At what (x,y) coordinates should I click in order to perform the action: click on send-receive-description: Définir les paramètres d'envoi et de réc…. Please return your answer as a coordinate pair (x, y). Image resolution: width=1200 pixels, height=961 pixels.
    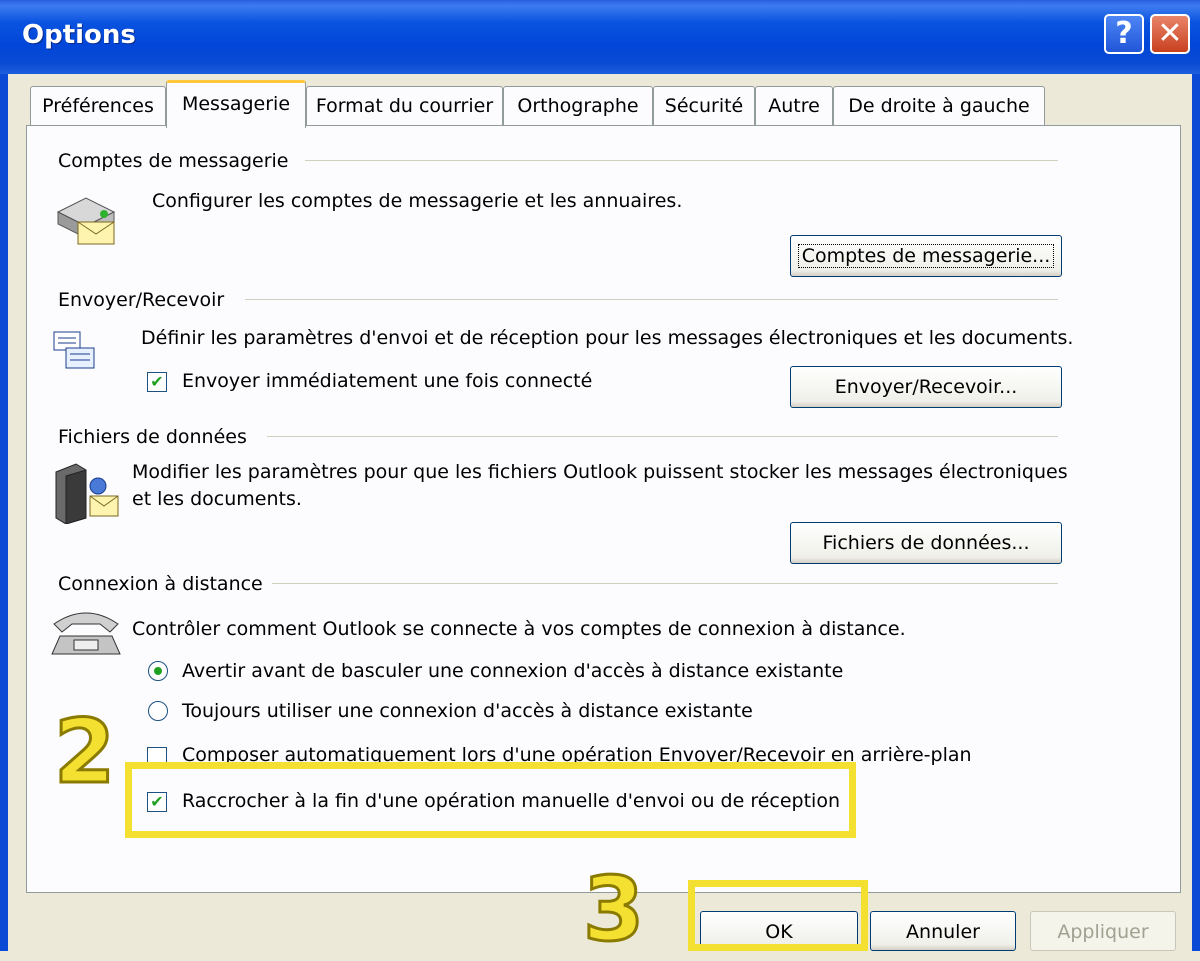
    Looking at the image, I should click on (607, 338).